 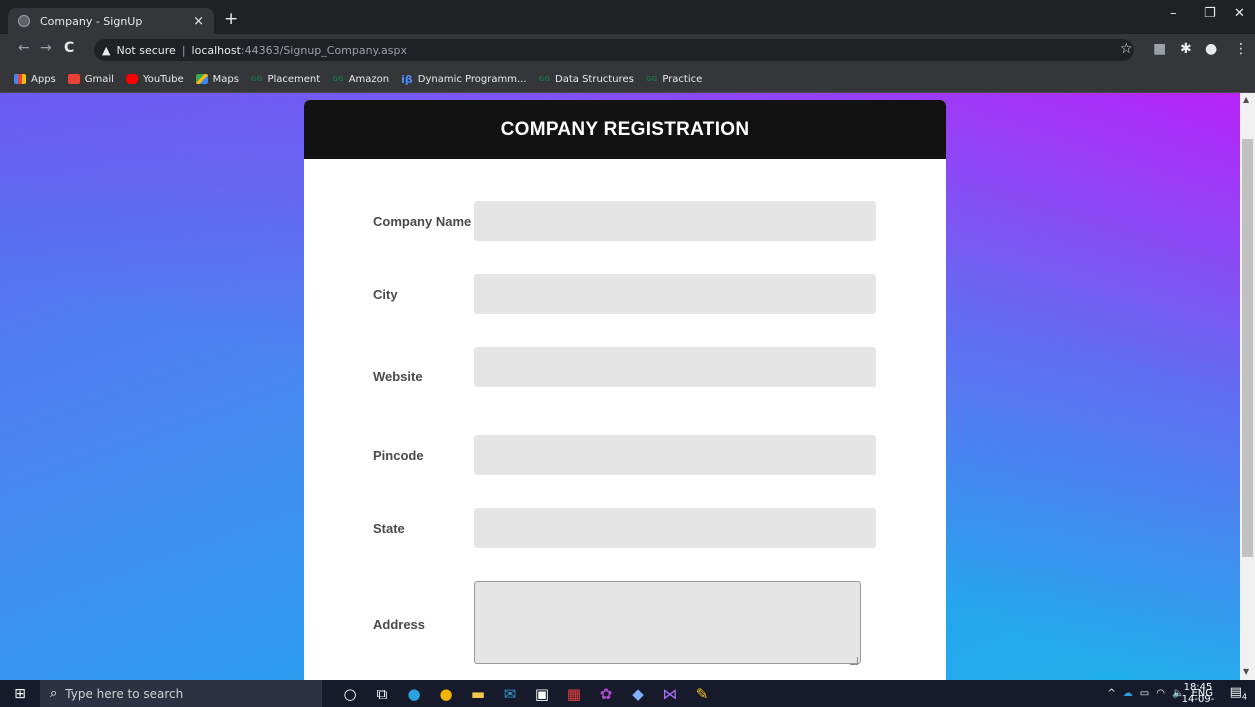 I want to click on bookmark-gmail: Gmail, so click(x=90, y=79).